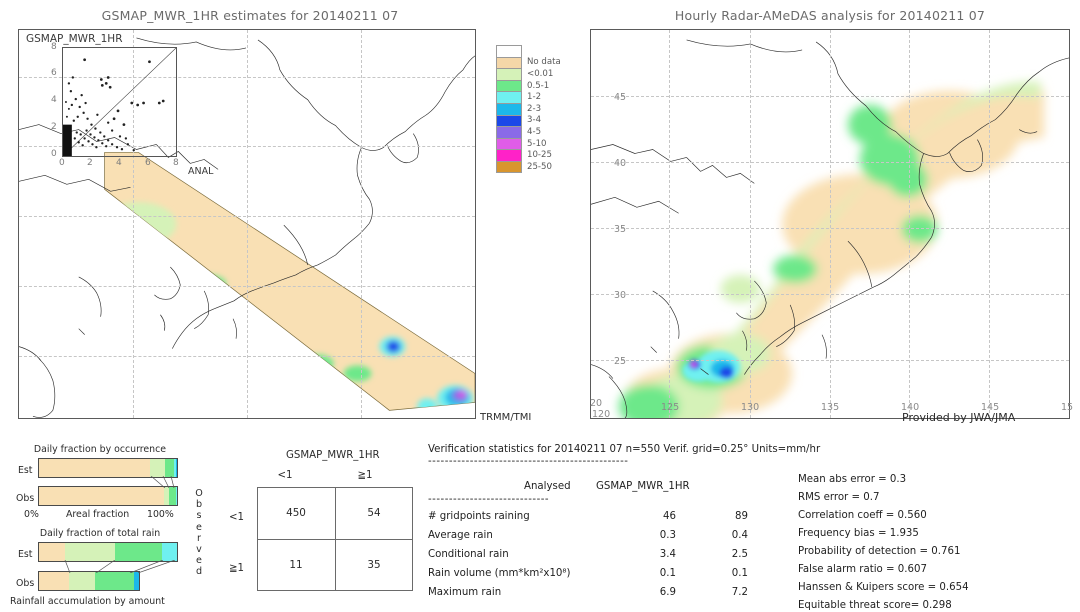 The width and height of the screenshot is (1080, 612). What do you see at coordinates (74, 39) in the screenshot?
I see `inset-plot-title: GSMAP_MWR_1HR` at bounding box center [74, 39].